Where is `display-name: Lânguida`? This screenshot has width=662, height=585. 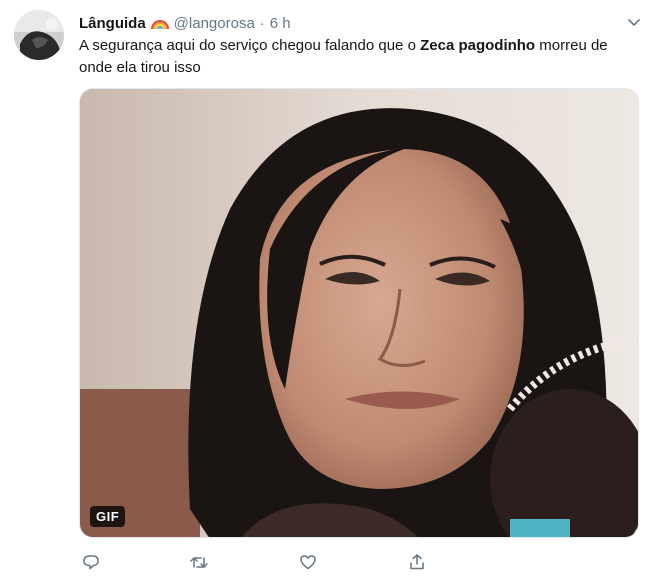
display-name: Lânguida is located at coordinates (112, 23).